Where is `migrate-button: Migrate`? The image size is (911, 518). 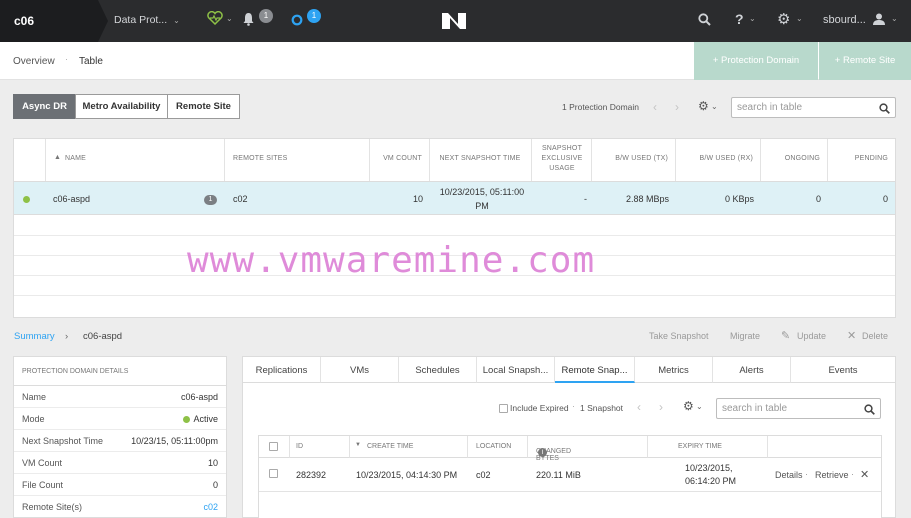
migrate-button: Migrate is located at coordinates (745, 336).